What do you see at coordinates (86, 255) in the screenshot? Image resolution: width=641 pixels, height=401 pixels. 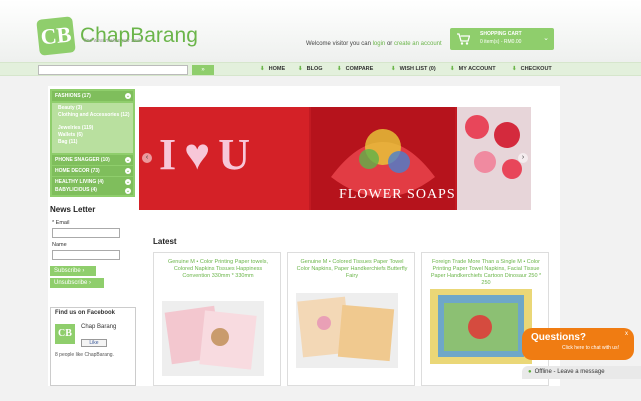 I see `name-field` at bounding box center [86, 255].